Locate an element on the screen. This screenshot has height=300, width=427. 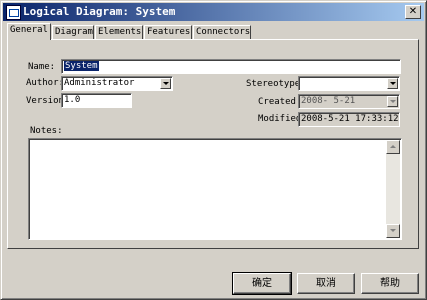
stereotype-label: Stereotype is located at coordinates (273, 84).